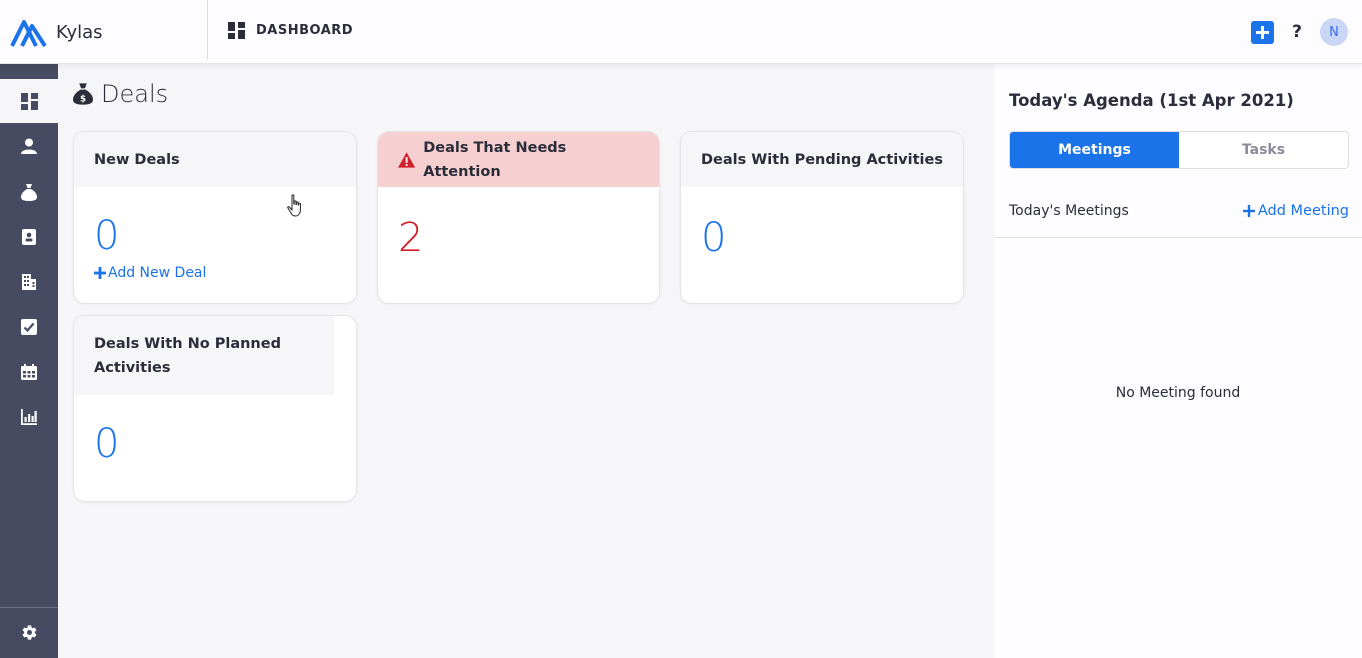 Image resolution: width=1362 pixels, height=658 pixels. What do you see at coordinates (410, 238) in the screenshot?
I see `attention-deals-count: 2` at bounding box center [410, 238].